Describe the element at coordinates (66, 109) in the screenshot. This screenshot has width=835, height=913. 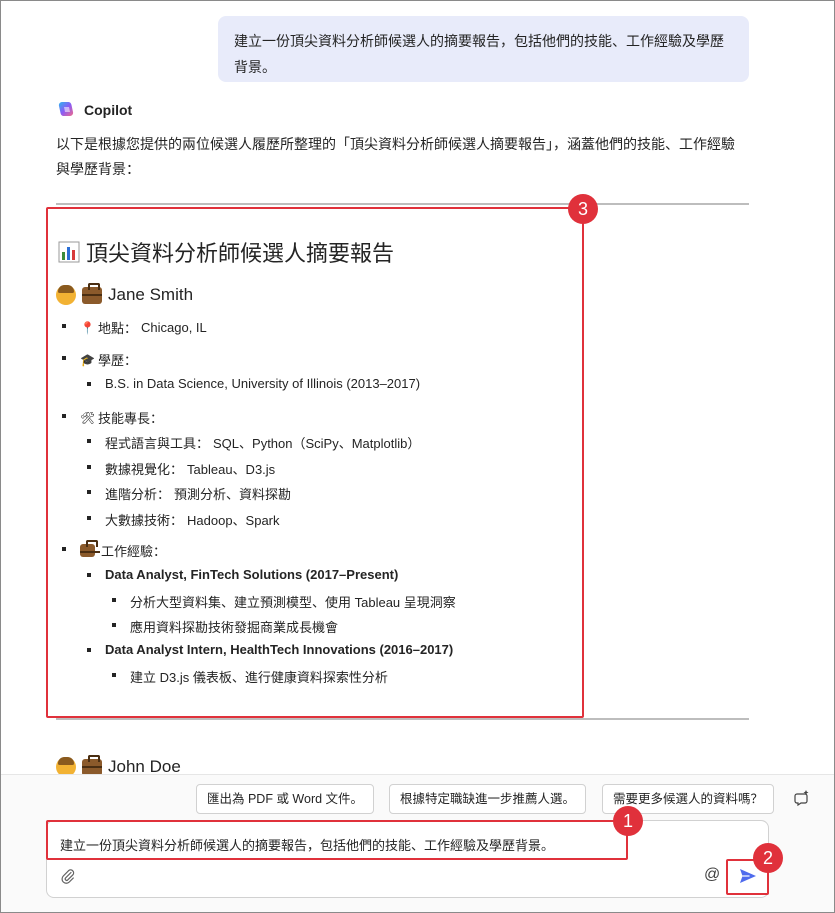
I see `copilot-logo-icon` at that location.